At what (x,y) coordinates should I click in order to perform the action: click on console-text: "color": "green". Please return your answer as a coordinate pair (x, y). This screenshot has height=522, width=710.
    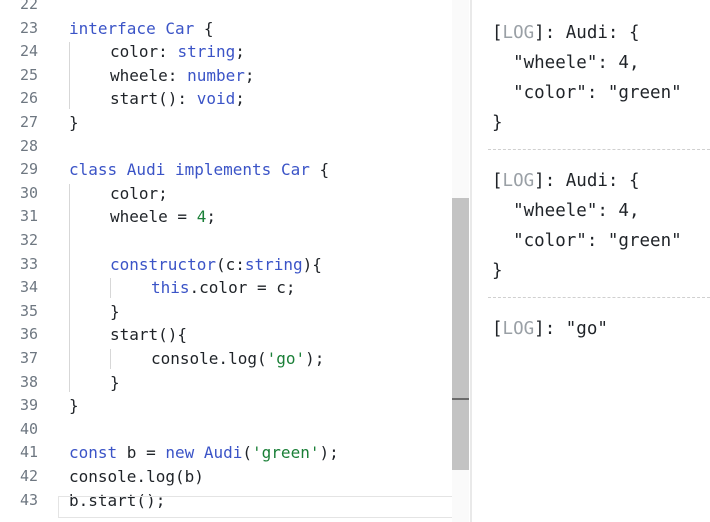
    Looking at the image, I should click on (587, 93).